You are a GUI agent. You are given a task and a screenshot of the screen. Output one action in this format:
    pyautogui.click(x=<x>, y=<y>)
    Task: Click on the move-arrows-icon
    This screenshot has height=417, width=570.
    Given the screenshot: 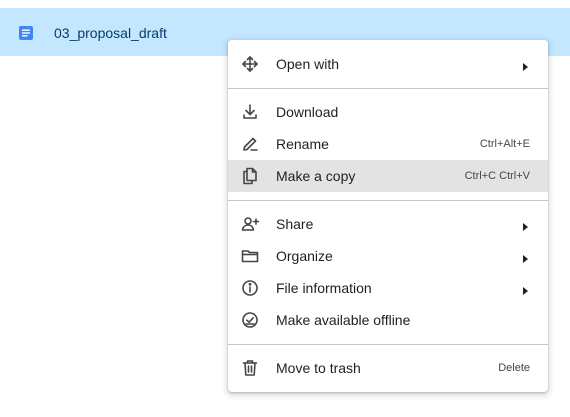 What is the action you would take?
    pyautogui.click(x=250, y=64)
    